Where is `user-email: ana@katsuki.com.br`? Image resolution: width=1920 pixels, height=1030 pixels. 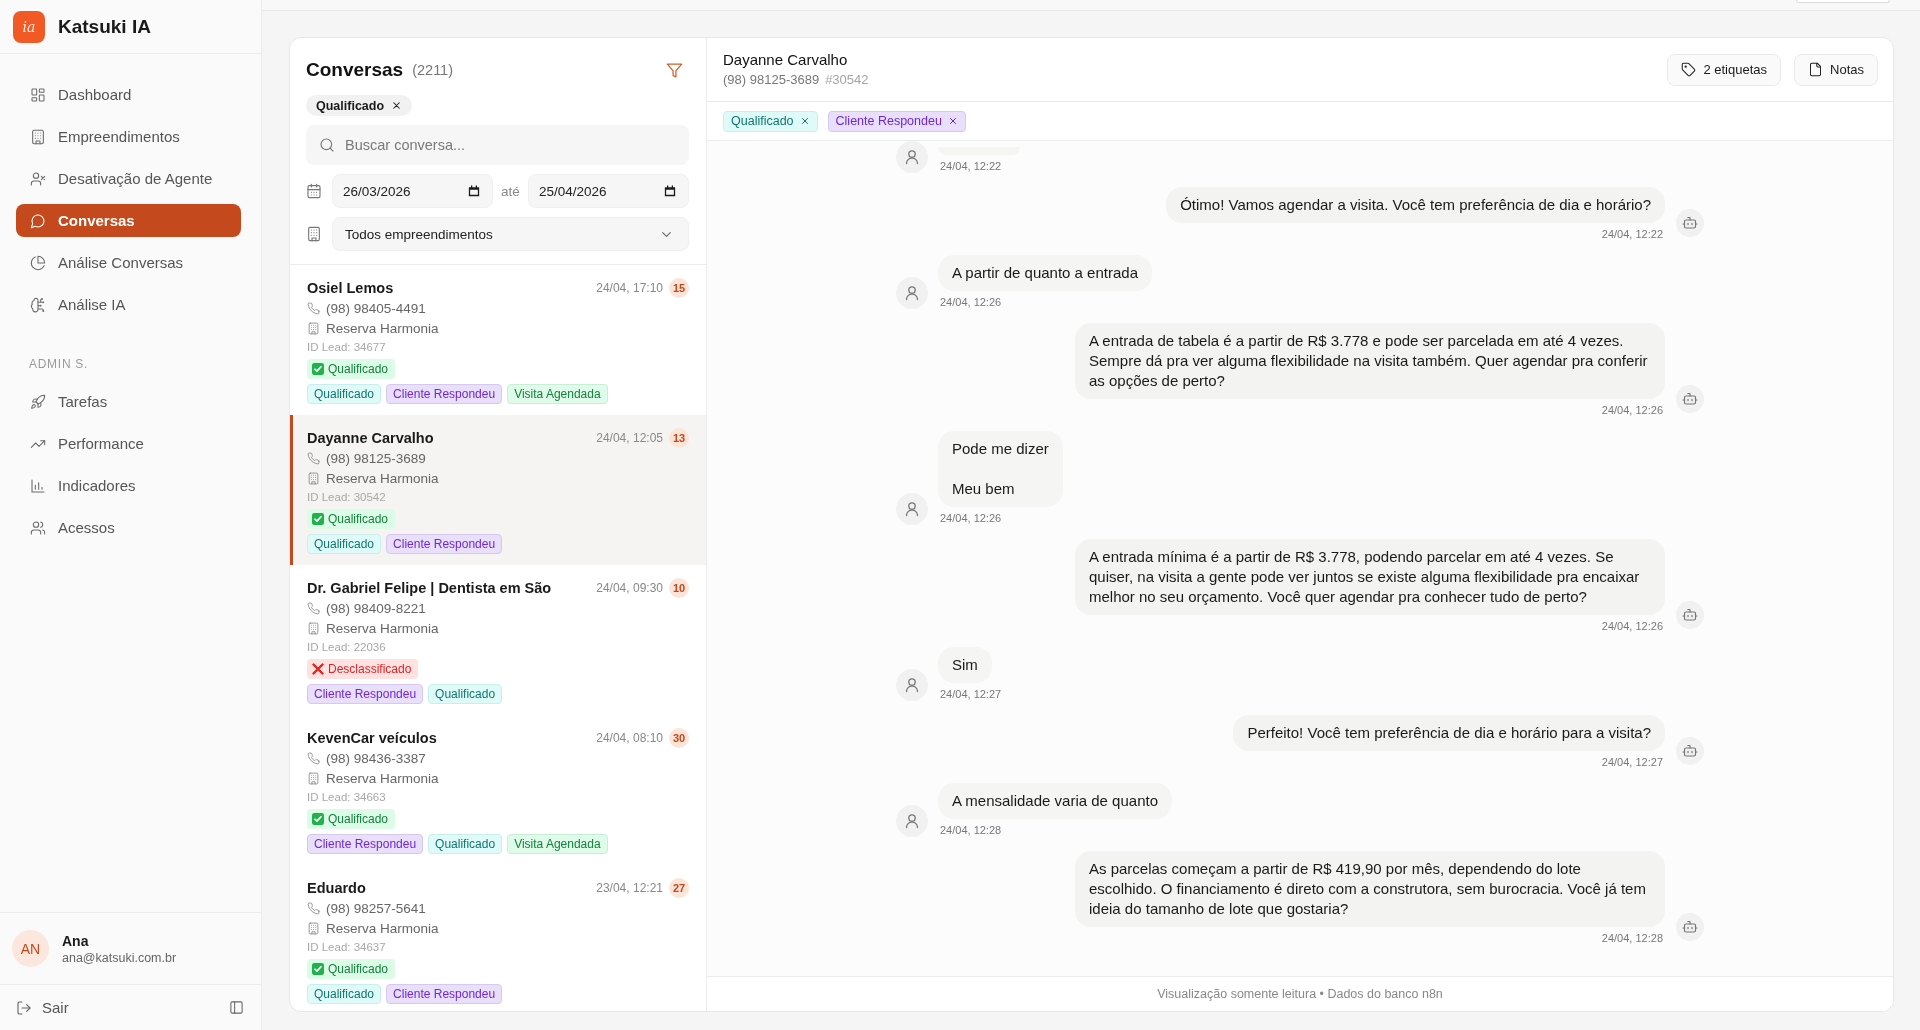
user-email: ana@katsuki.com.br is located at coordinates (119, 957).